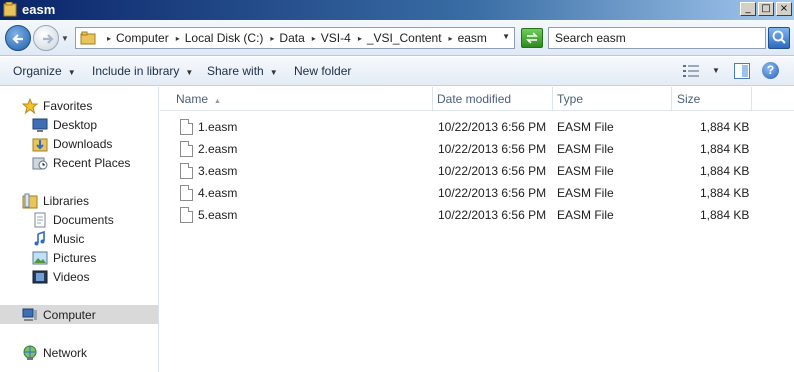 The width and height of the screenshot is (794, 372). I want to click on forward-button, so click(46, 38).